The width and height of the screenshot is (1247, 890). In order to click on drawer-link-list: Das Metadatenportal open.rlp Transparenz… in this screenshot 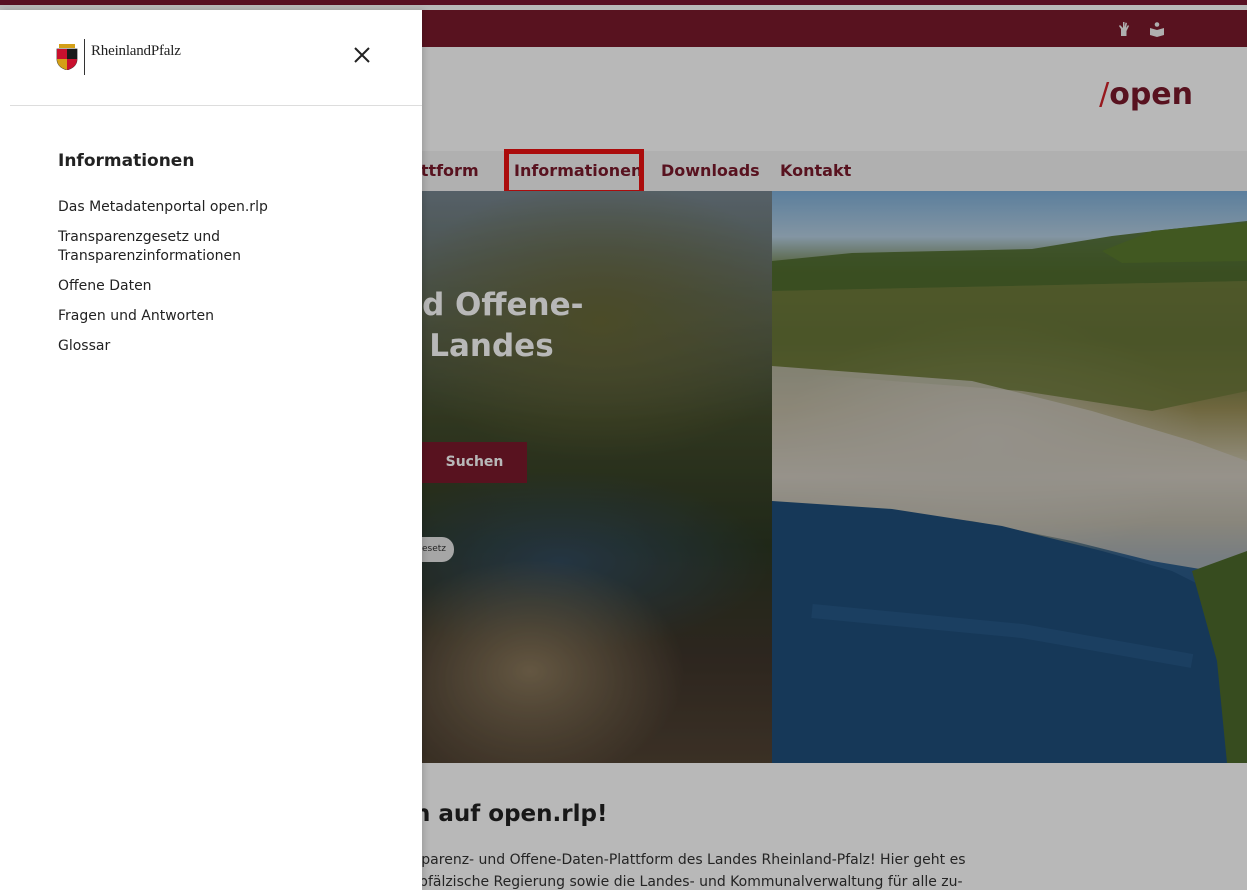, I will do `click(223, 282)`.